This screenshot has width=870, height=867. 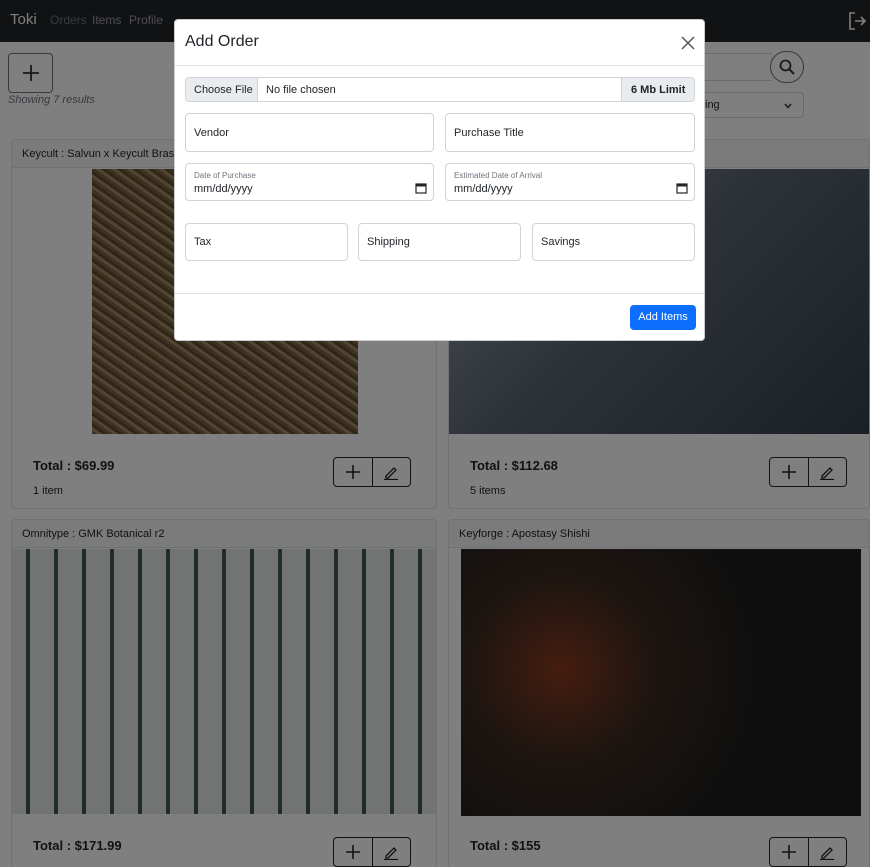 I want to click on choose-file-button: Choose File, so click(x=222, y=89).